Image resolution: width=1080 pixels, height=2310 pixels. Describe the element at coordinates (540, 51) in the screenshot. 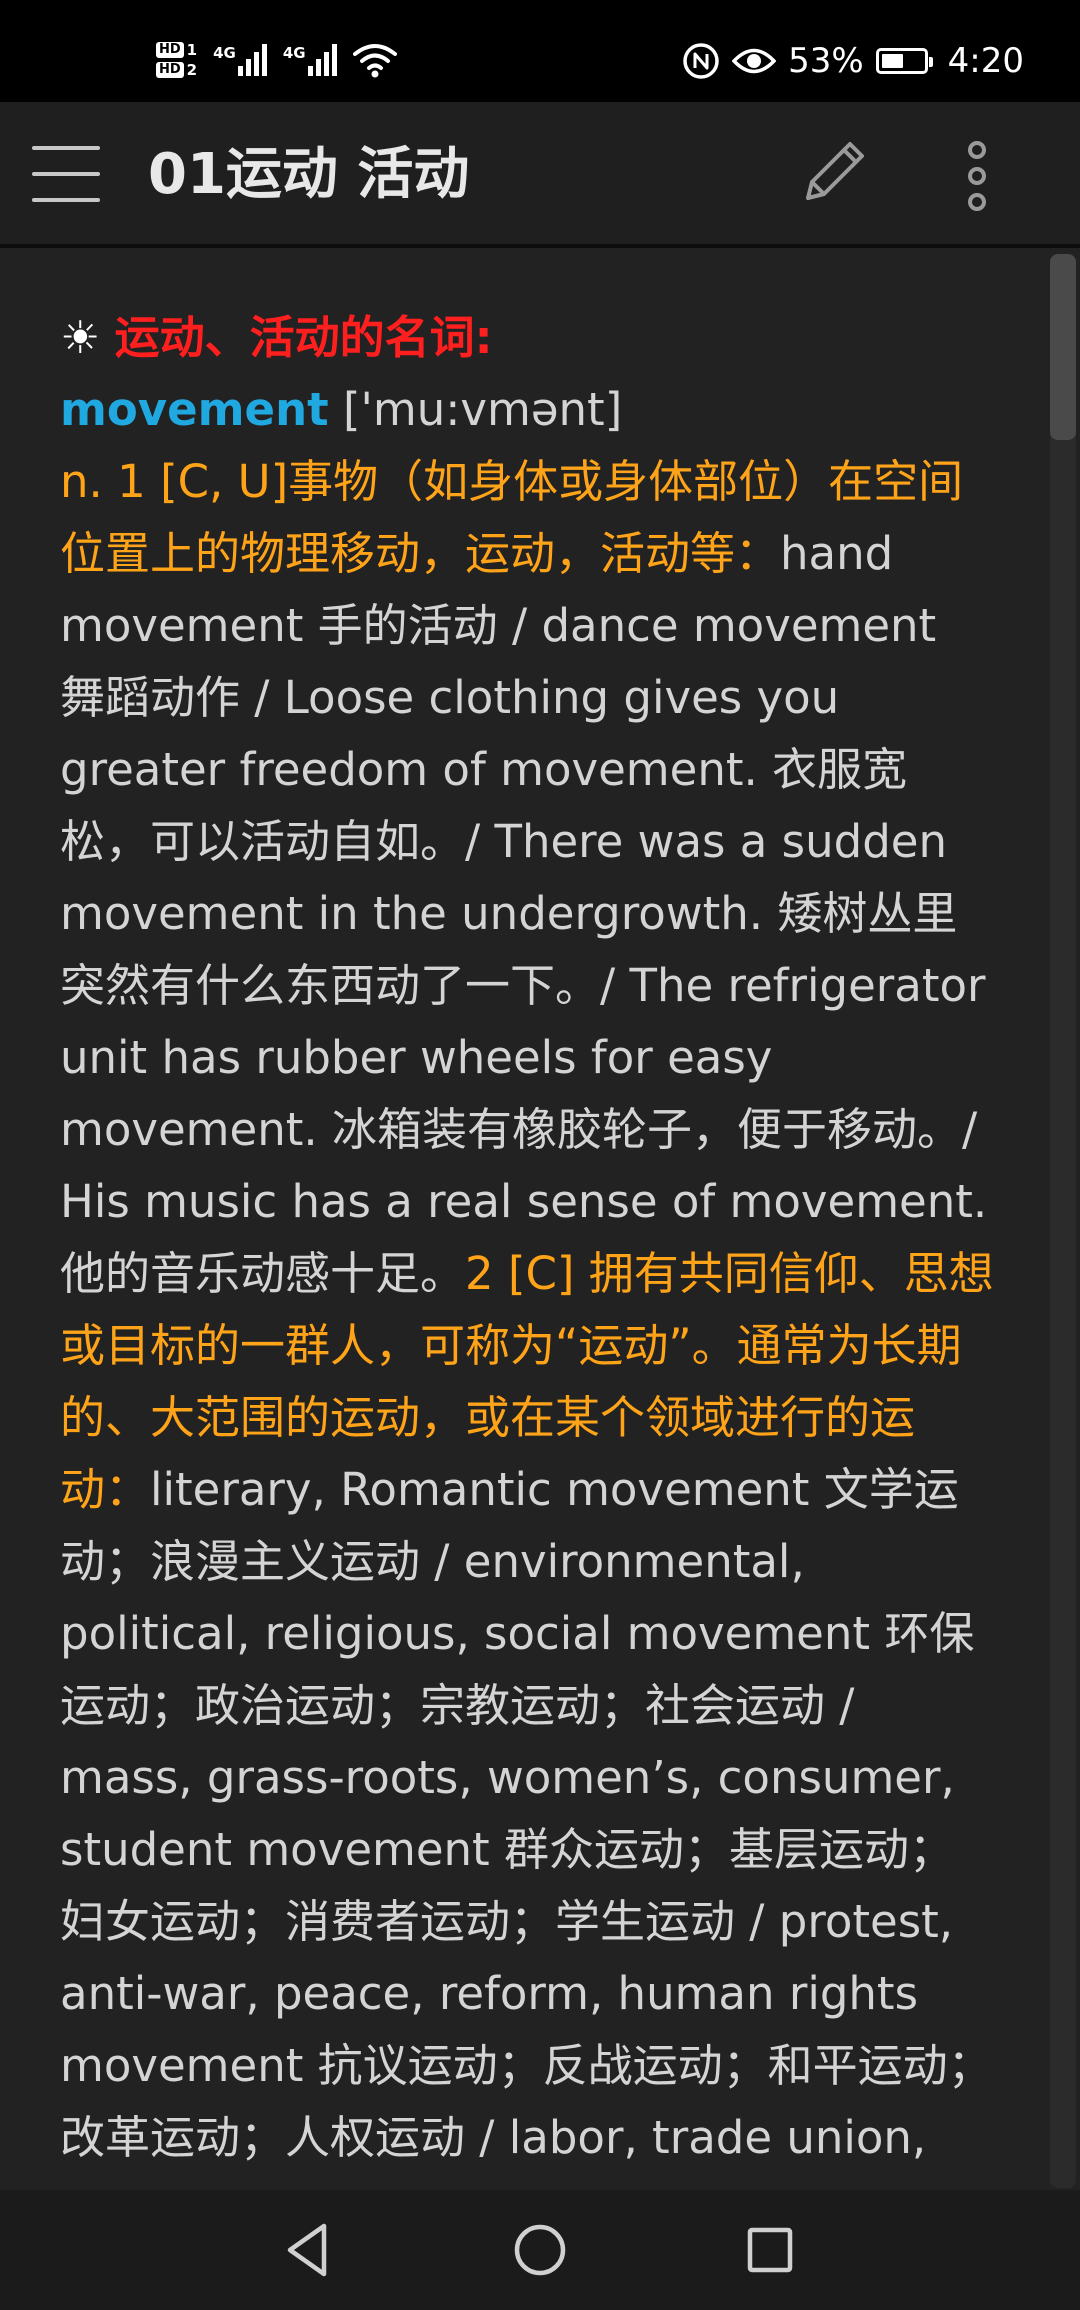

I see `status-bar: HD 1 HD 2 4G 4G 53% 4:20` at that location.